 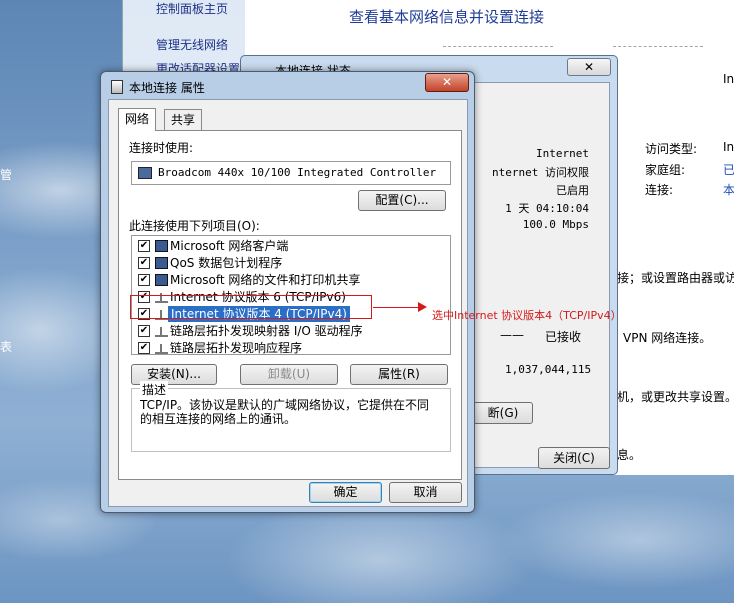 What do you see at coordinates (512, 335) in the screenshot?
I see `dash: ——` at bounding box center [512, 335].